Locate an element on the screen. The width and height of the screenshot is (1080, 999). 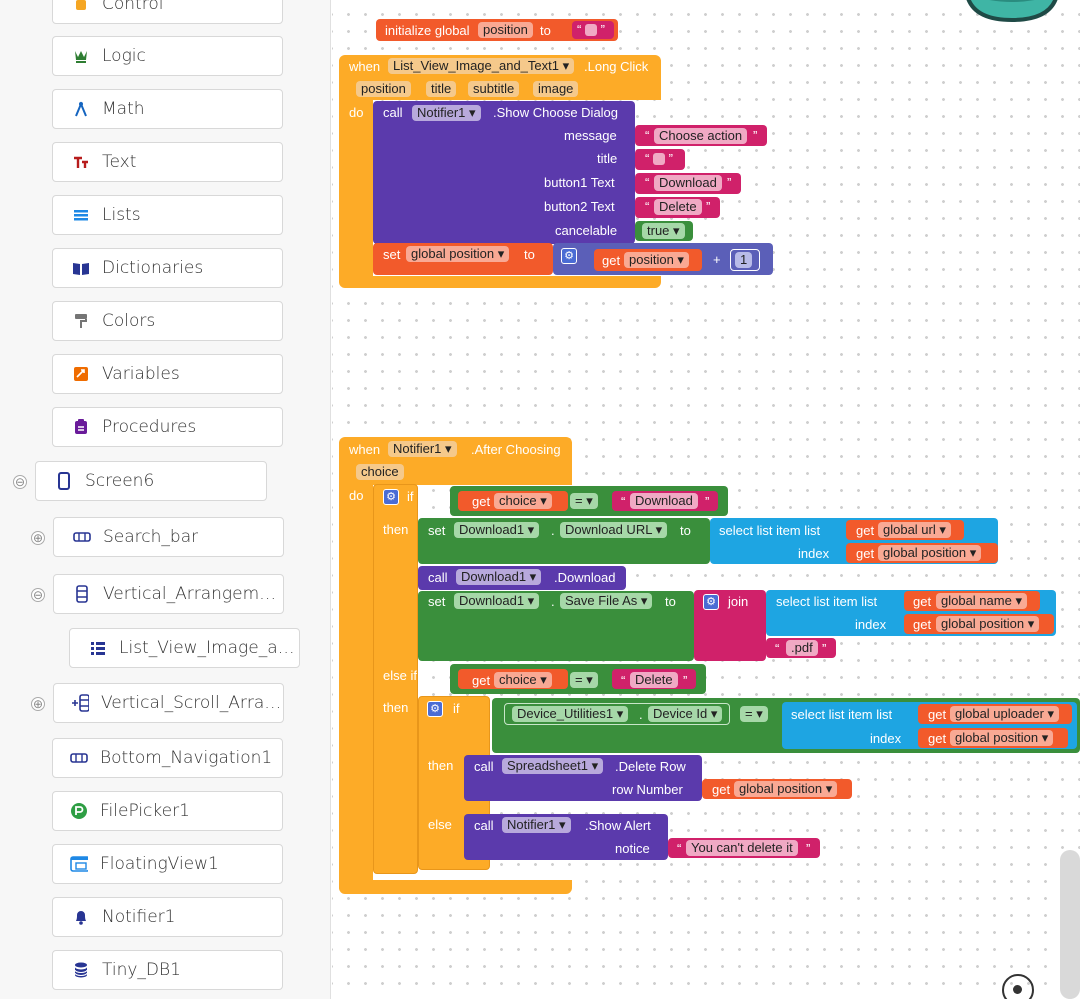
tree-item-file-picker: FilePicker1 is located at coordinates (167, 811).